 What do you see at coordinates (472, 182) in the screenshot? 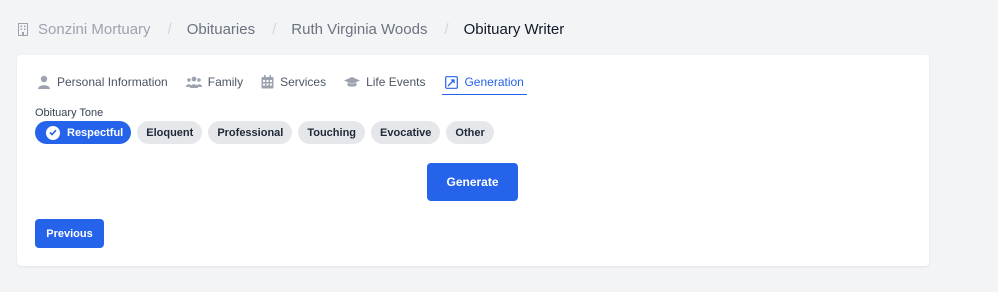
I see `generate-button: Generate` at bounding box center [472, 182].